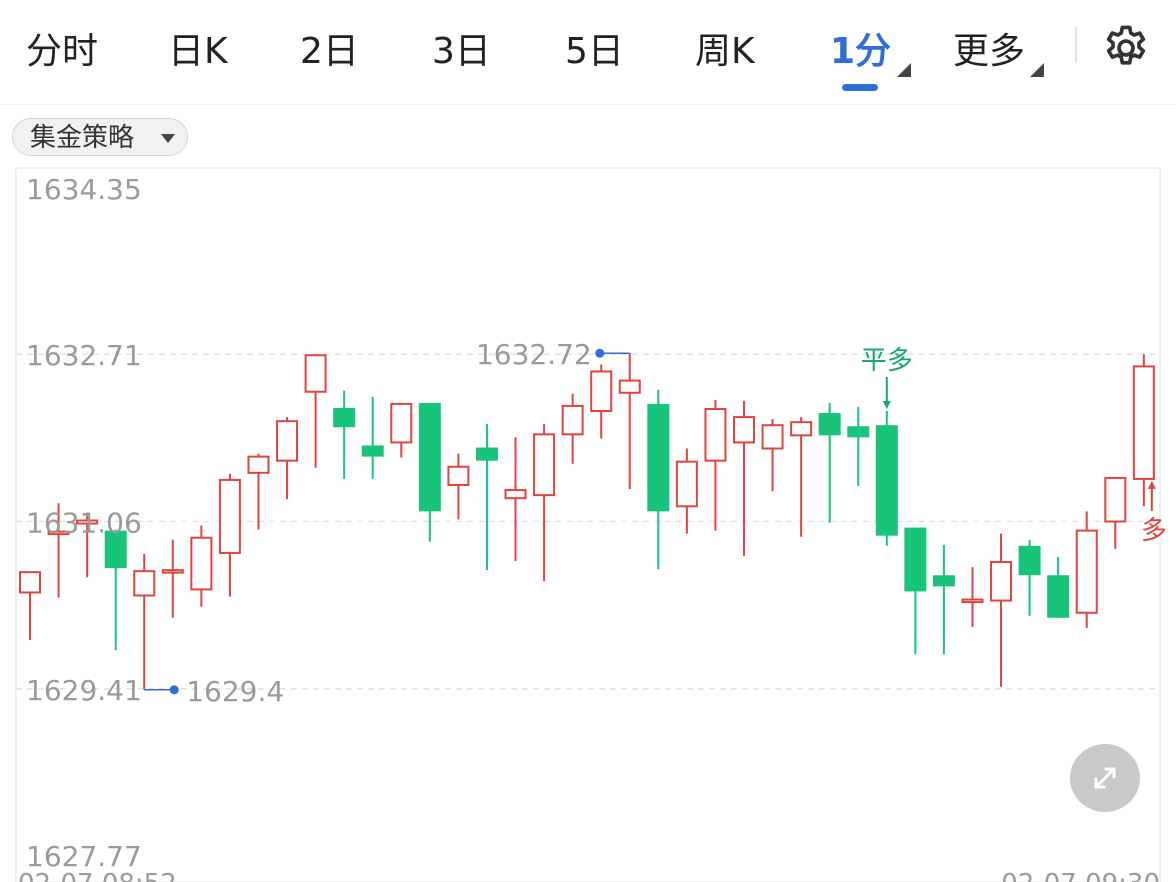 The image size is (1176, 882). I want to click on y-tick-label: 1632.71, so click(84, 355).